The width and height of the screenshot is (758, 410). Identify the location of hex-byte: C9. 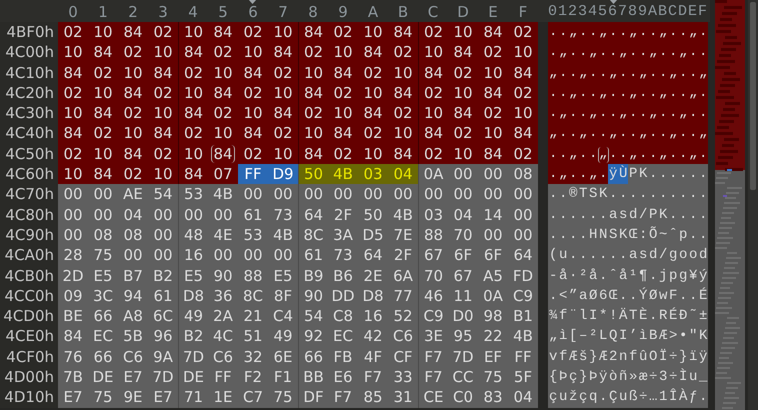
(433, 316).